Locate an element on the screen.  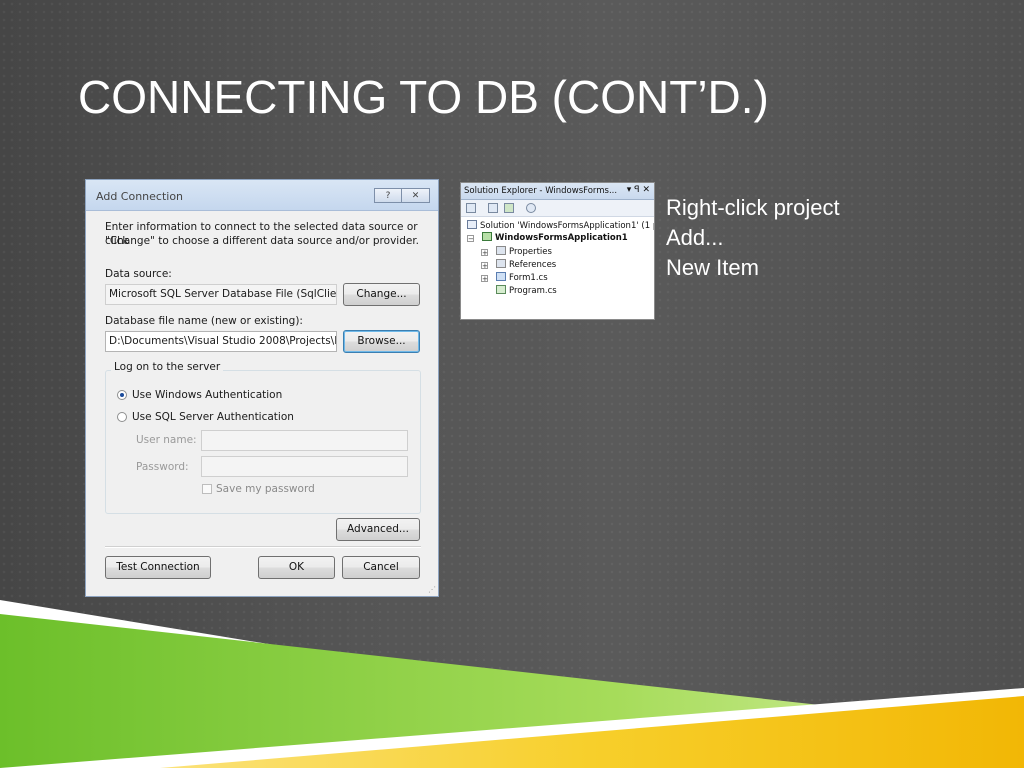
sql-auth-radio is located at coordinates (122, 417).